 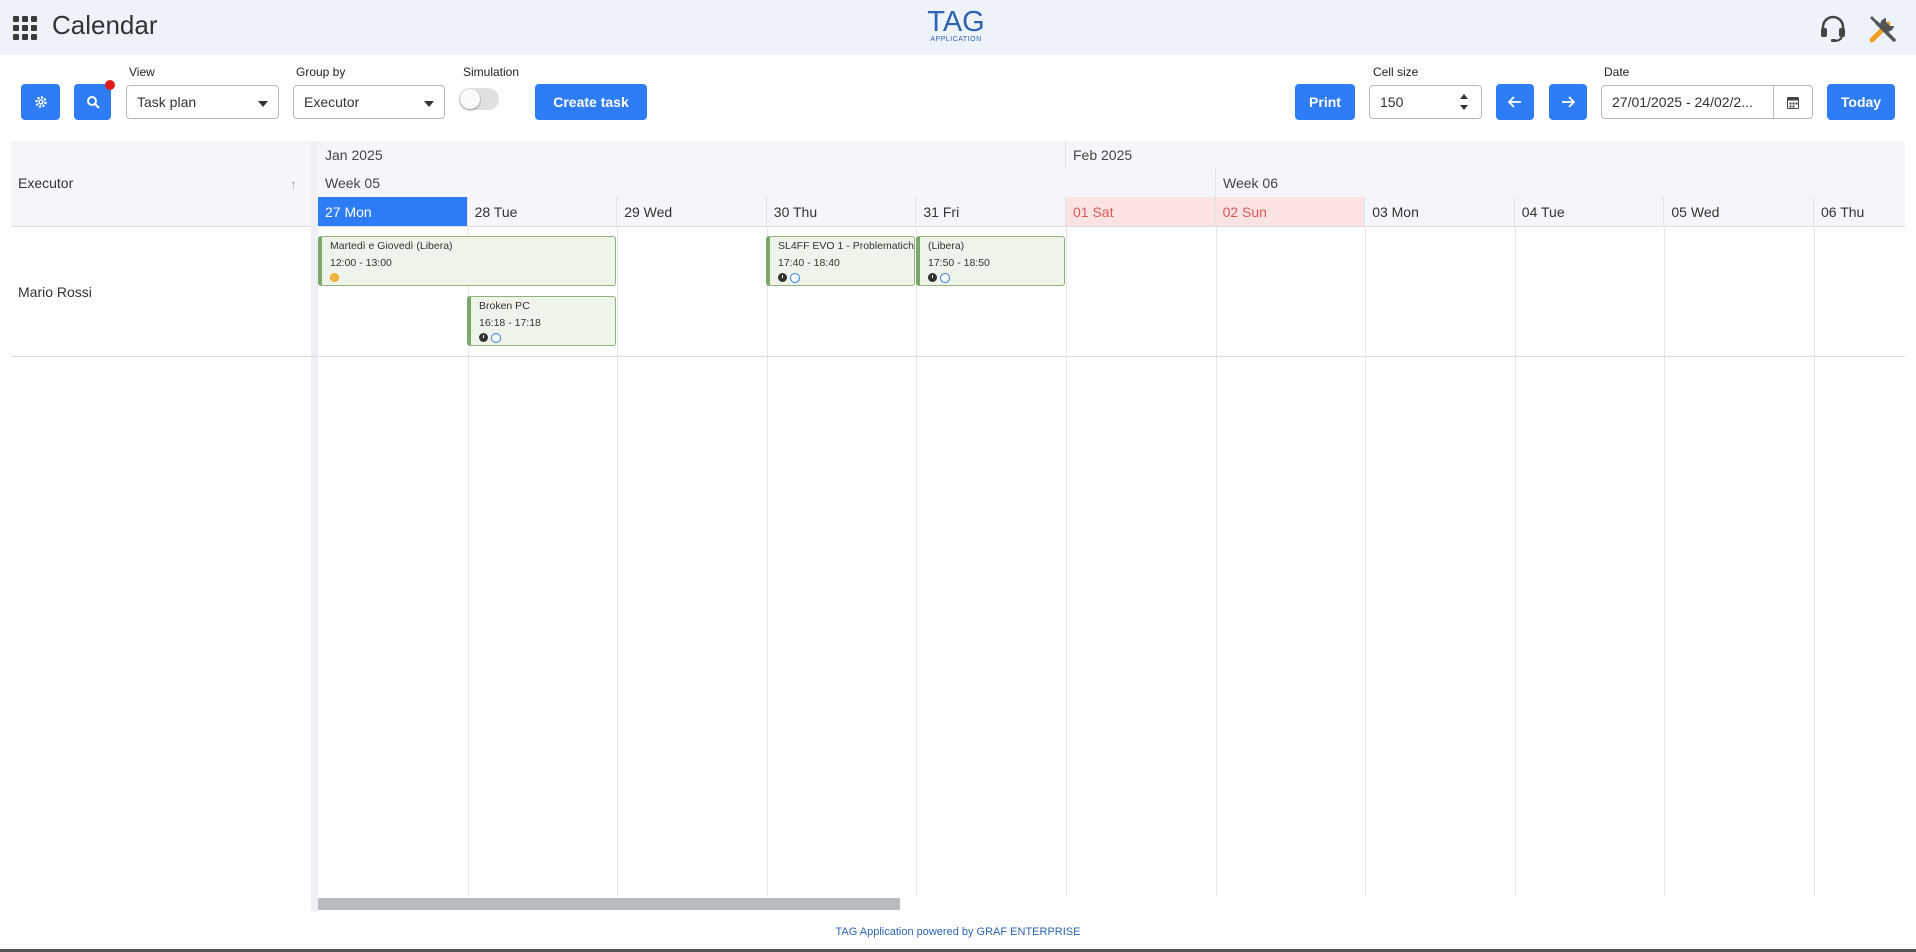 I want to click on day-header-cell: 01 Sat, so click(x=1141, y=211).